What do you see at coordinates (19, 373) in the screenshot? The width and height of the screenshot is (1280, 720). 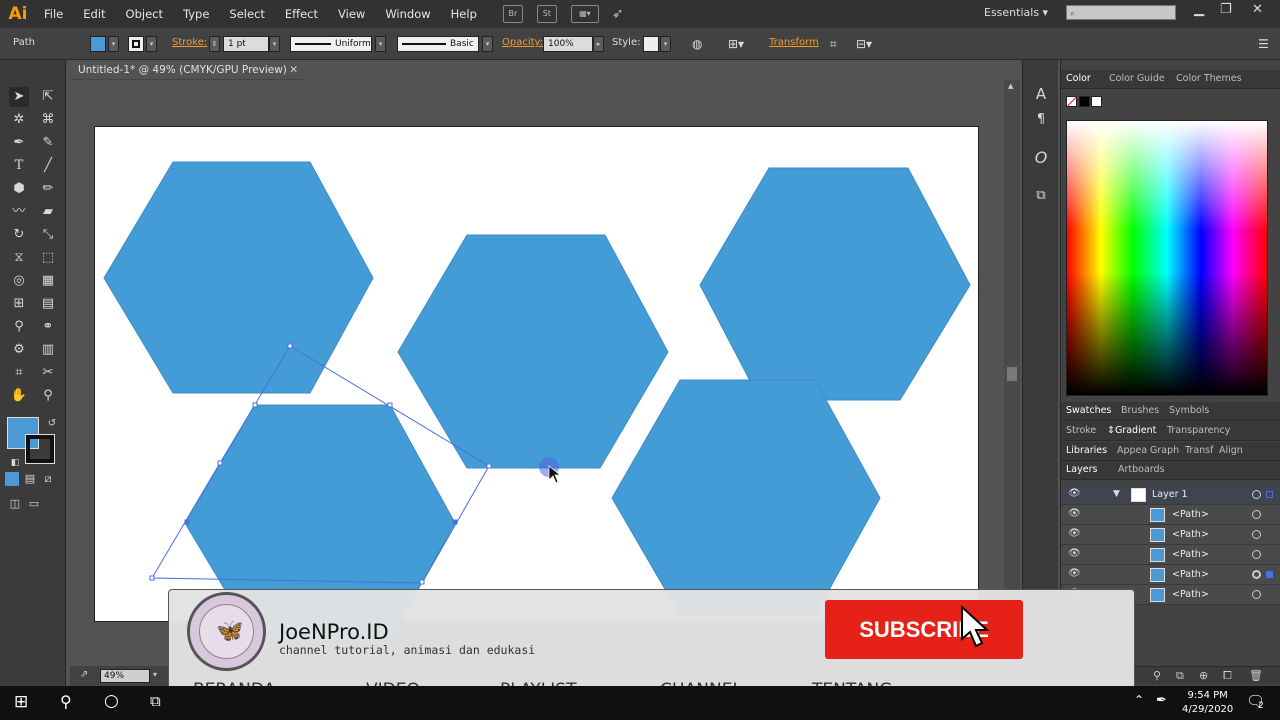 I see `artboard-tool-icon: ⌗` at bounding box center [19, 373].